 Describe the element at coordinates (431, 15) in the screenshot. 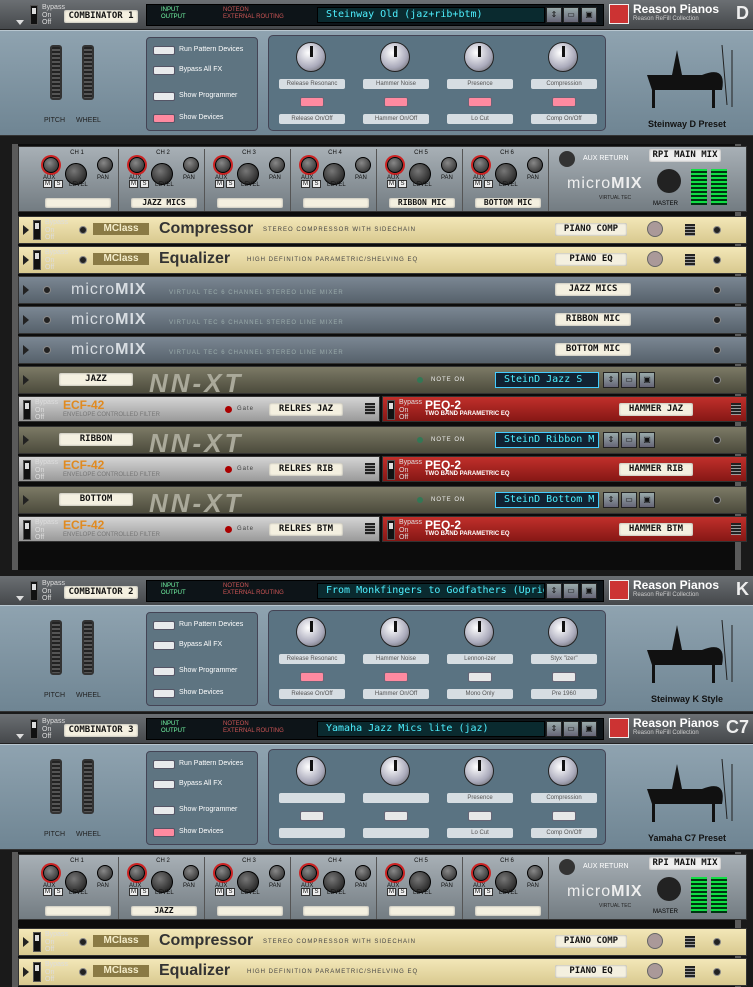

I see `patch-name-display: Steinway Old (jaz+rib+btm)` at that location.